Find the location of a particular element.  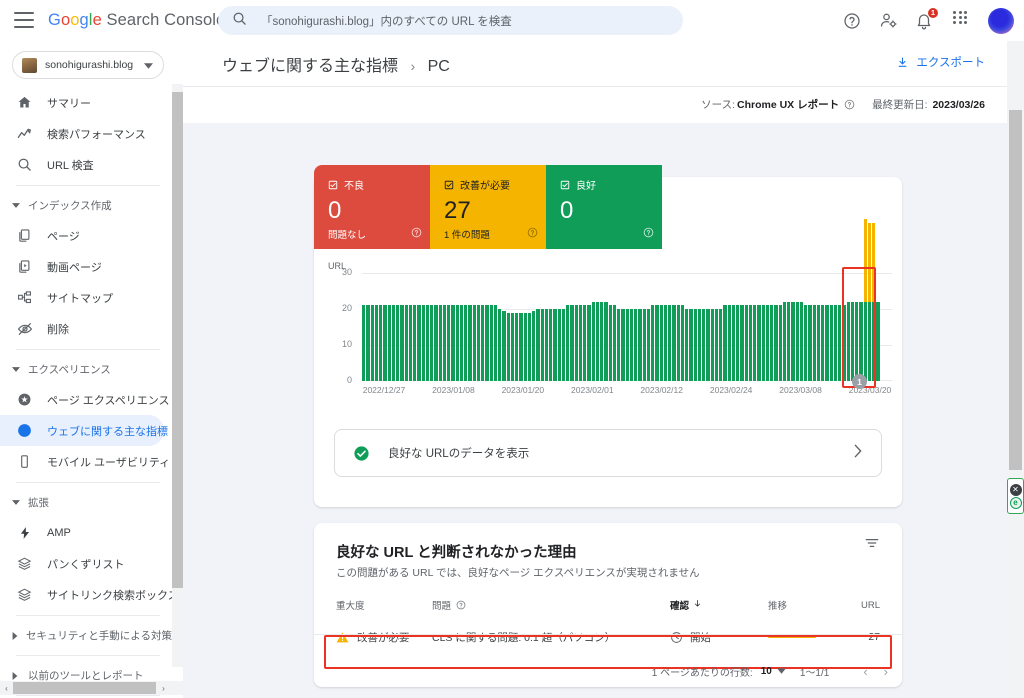

sidebar-group-indexing: インデックス作成 is located at coordinates (86, 205).